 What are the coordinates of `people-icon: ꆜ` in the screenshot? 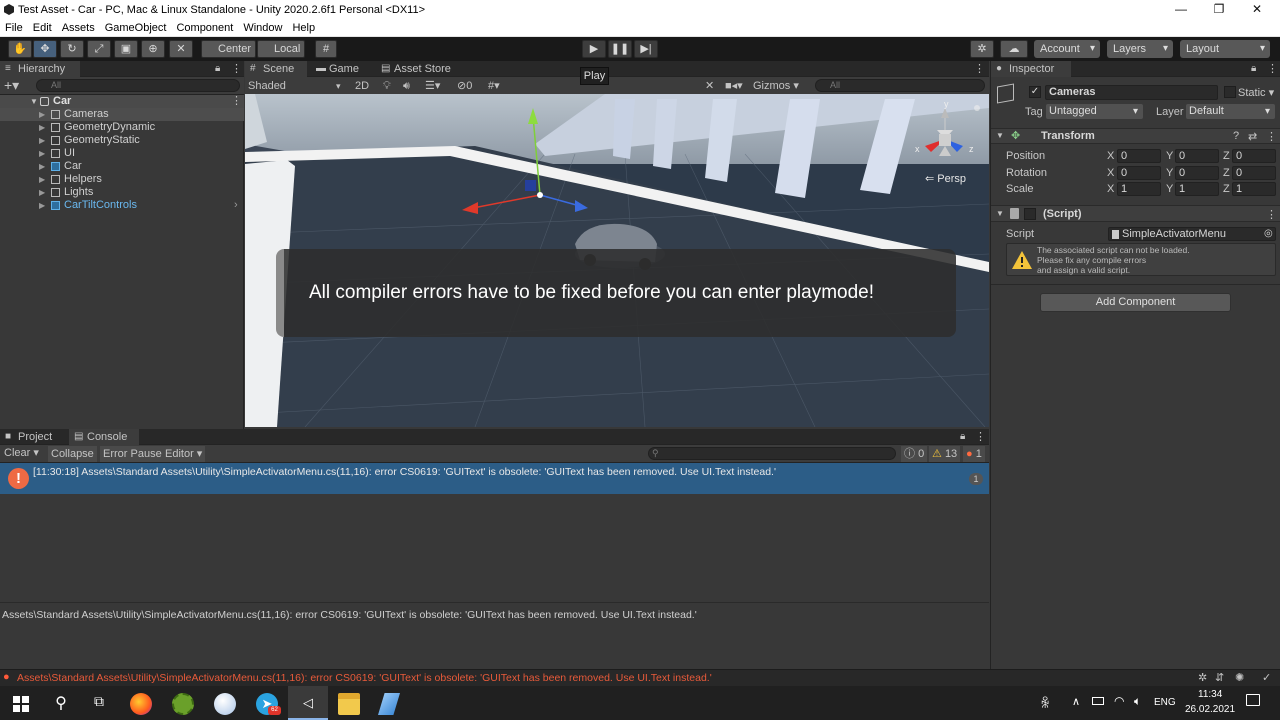 It's located at (1045, 703).